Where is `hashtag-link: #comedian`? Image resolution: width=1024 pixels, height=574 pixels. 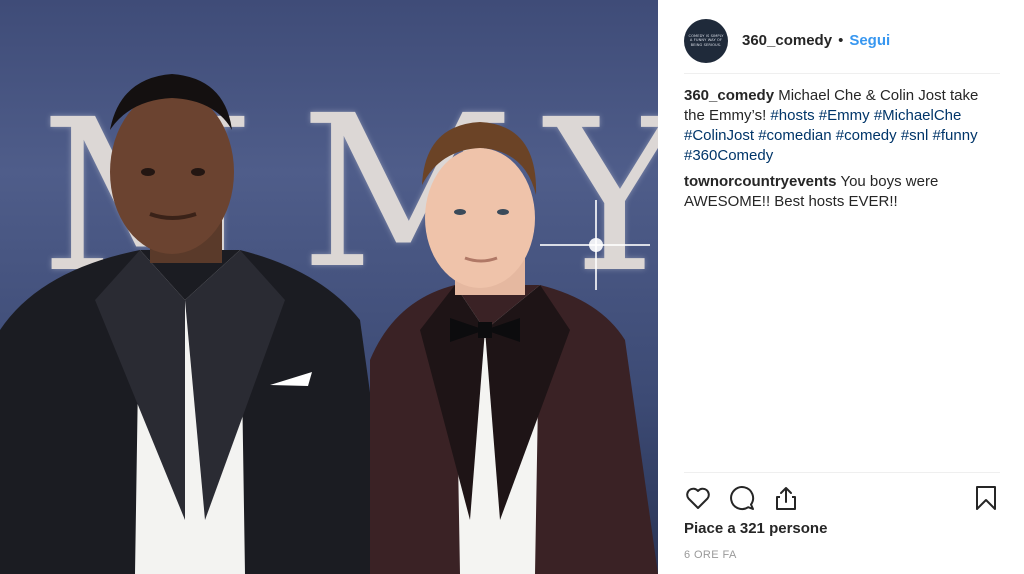 hashtag-link: #comedian is located at coordinates (794, 135).